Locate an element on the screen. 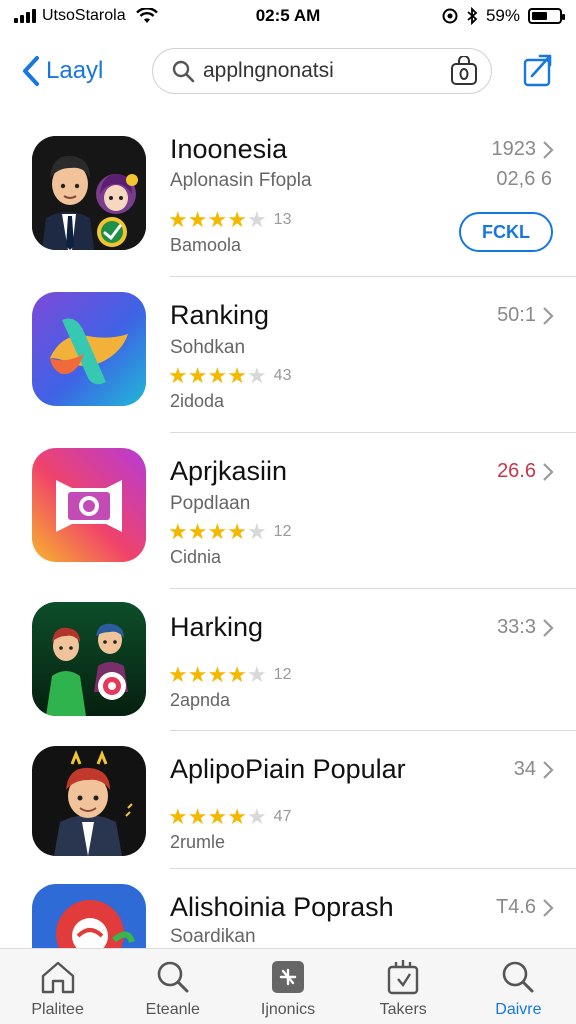 Image resolution: width=576 pixels, height=1024 pixels. rating-count: 43 is located at coordinates (282, 375).